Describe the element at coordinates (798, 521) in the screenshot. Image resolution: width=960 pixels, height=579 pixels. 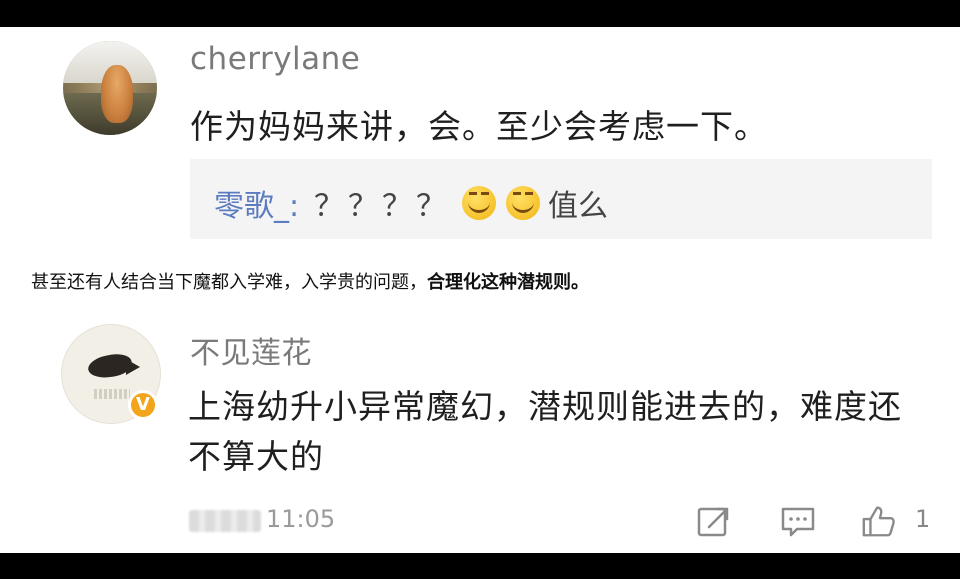
I see `comment-icon` at that location.